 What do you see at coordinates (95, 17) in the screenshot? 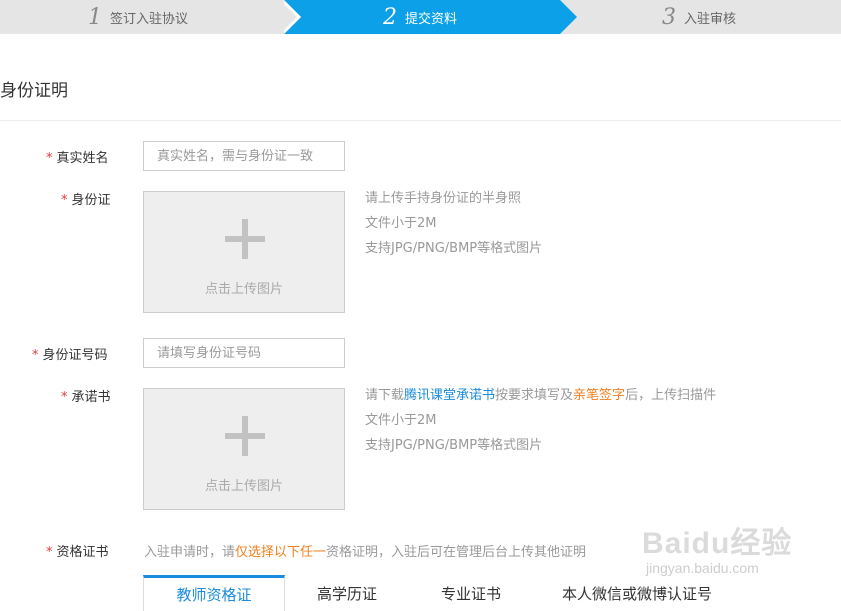
I see `step-1-number: 1` at bounding box center [95, 17].